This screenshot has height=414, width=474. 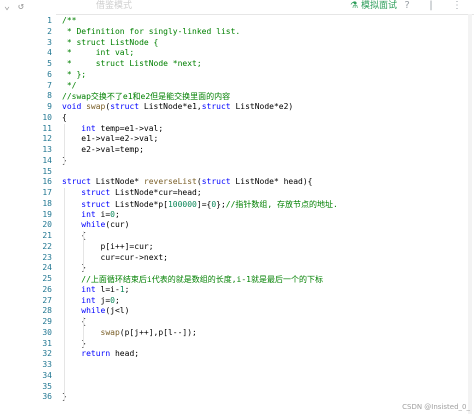 I want to click on line-number: 23, so click(x=47, y=257).